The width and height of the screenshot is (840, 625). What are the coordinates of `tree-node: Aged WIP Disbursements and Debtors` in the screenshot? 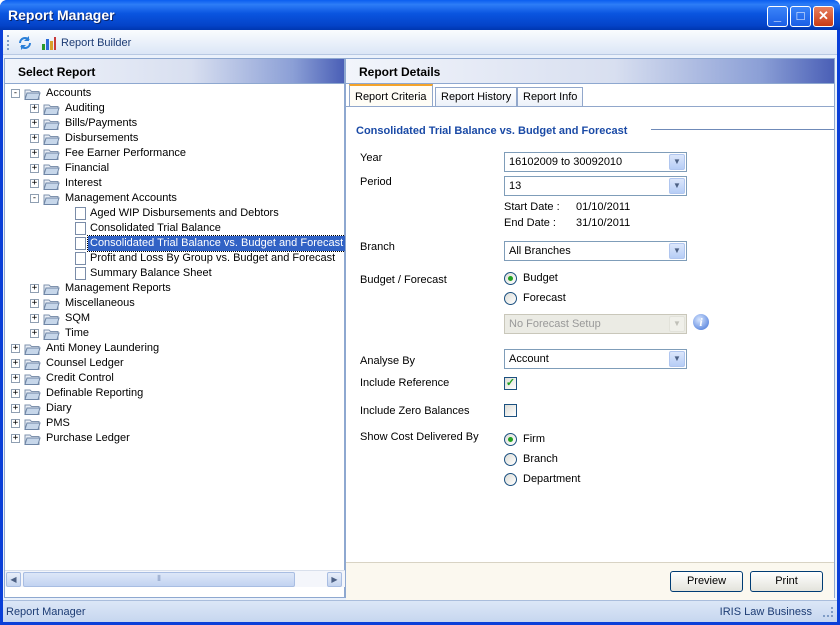 It's located at (175, 213).